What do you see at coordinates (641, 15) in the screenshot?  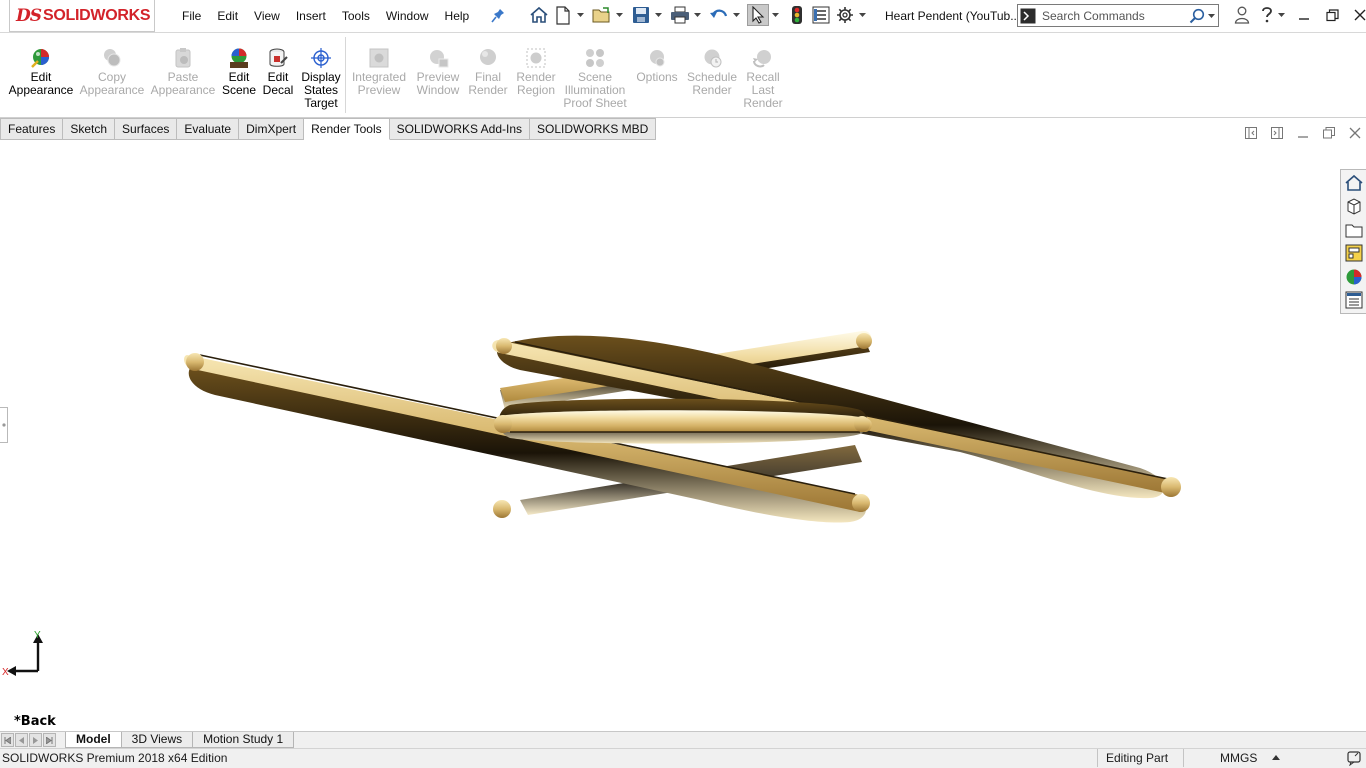 I see `save-icon` at bounding box center [641, 15].